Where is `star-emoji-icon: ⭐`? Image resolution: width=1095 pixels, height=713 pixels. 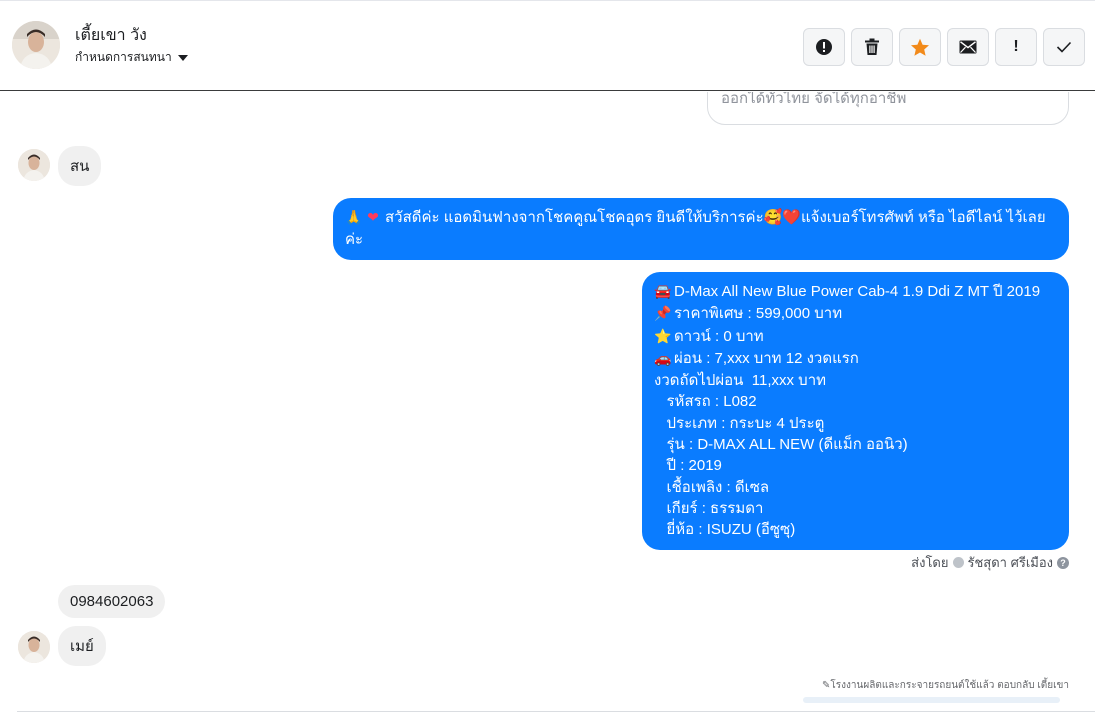
star-emoji-icon: ⭐ is located at coordinates (663, 336).